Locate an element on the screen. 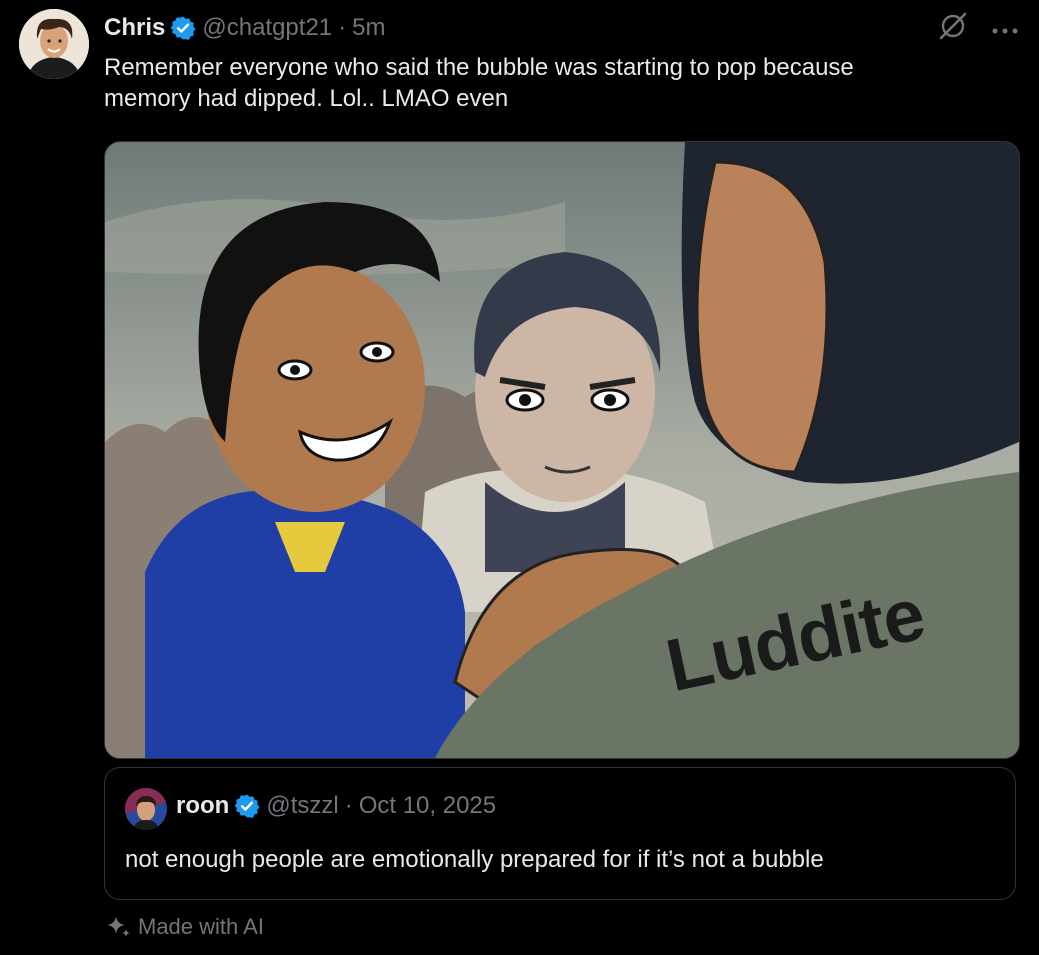 The height and width of the screenshot is (955, 1039). author-name: Chris is located at coordinates (134, 28).